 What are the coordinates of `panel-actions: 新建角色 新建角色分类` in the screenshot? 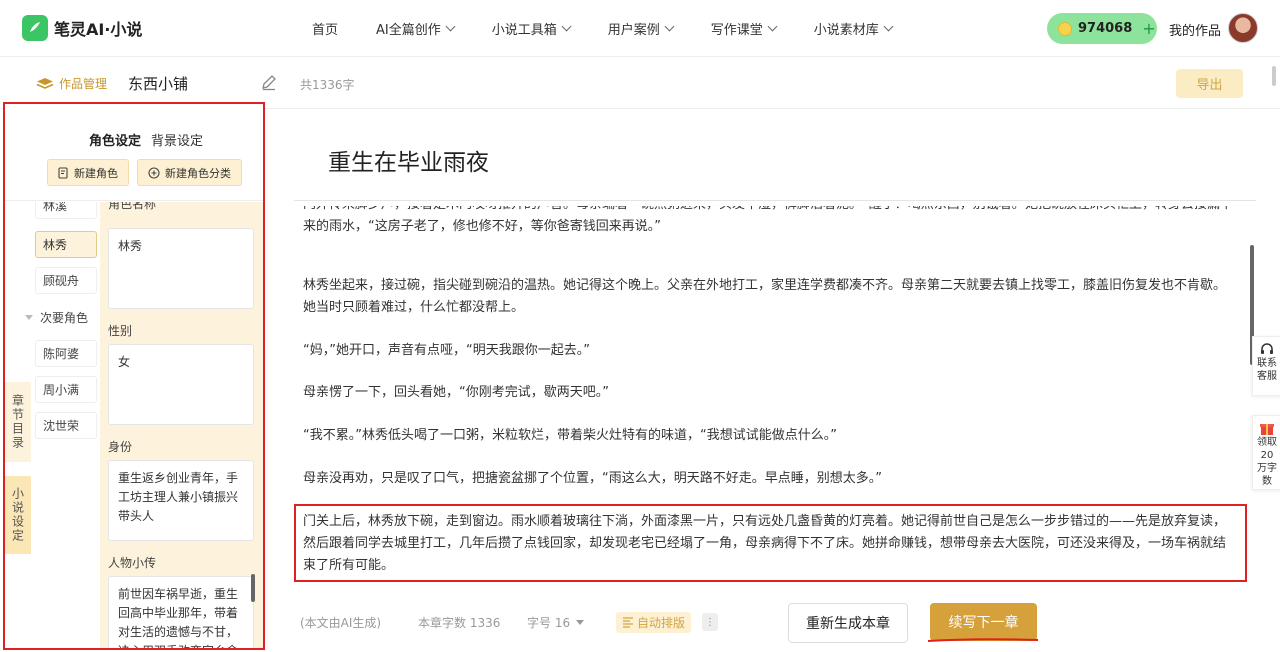 It's located at (144, 172).